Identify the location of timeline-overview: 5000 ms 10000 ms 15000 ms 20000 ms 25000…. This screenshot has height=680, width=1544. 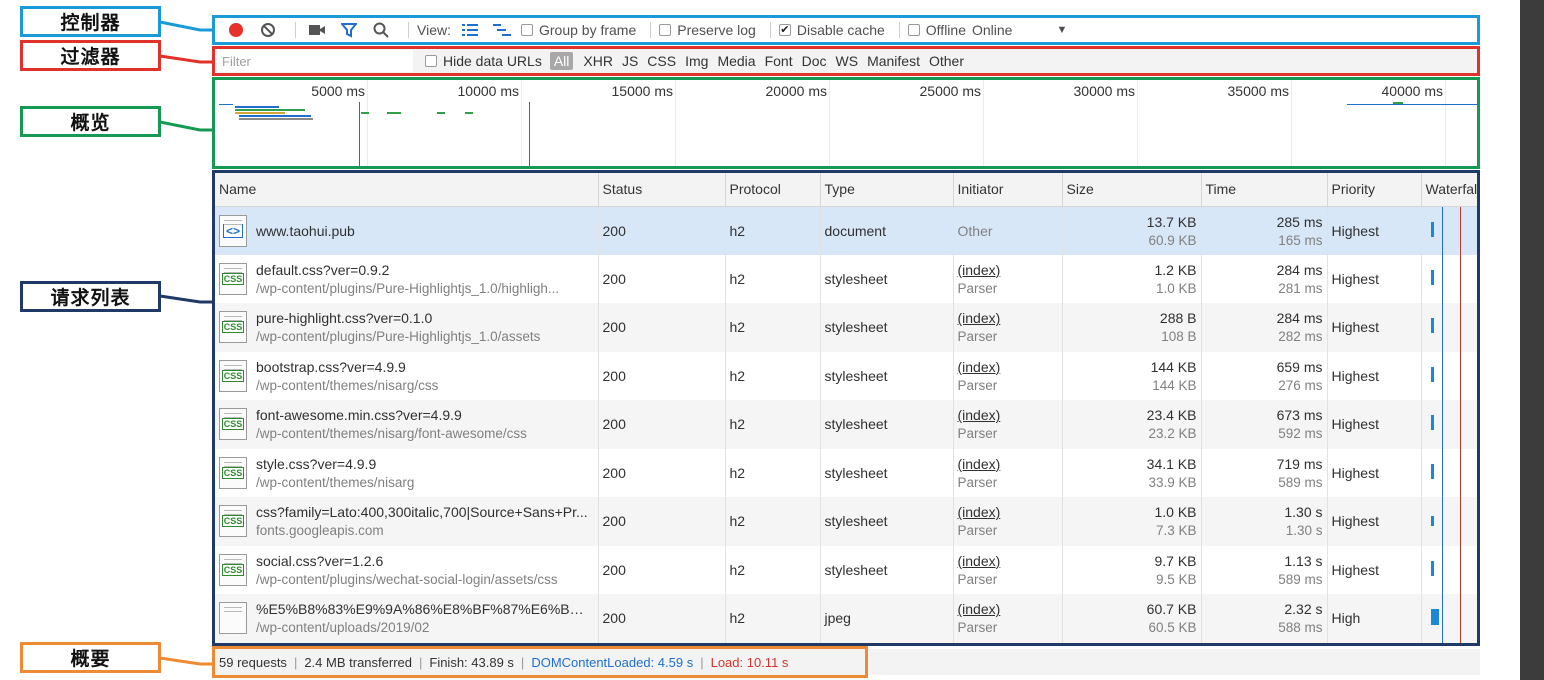
(846, 123).